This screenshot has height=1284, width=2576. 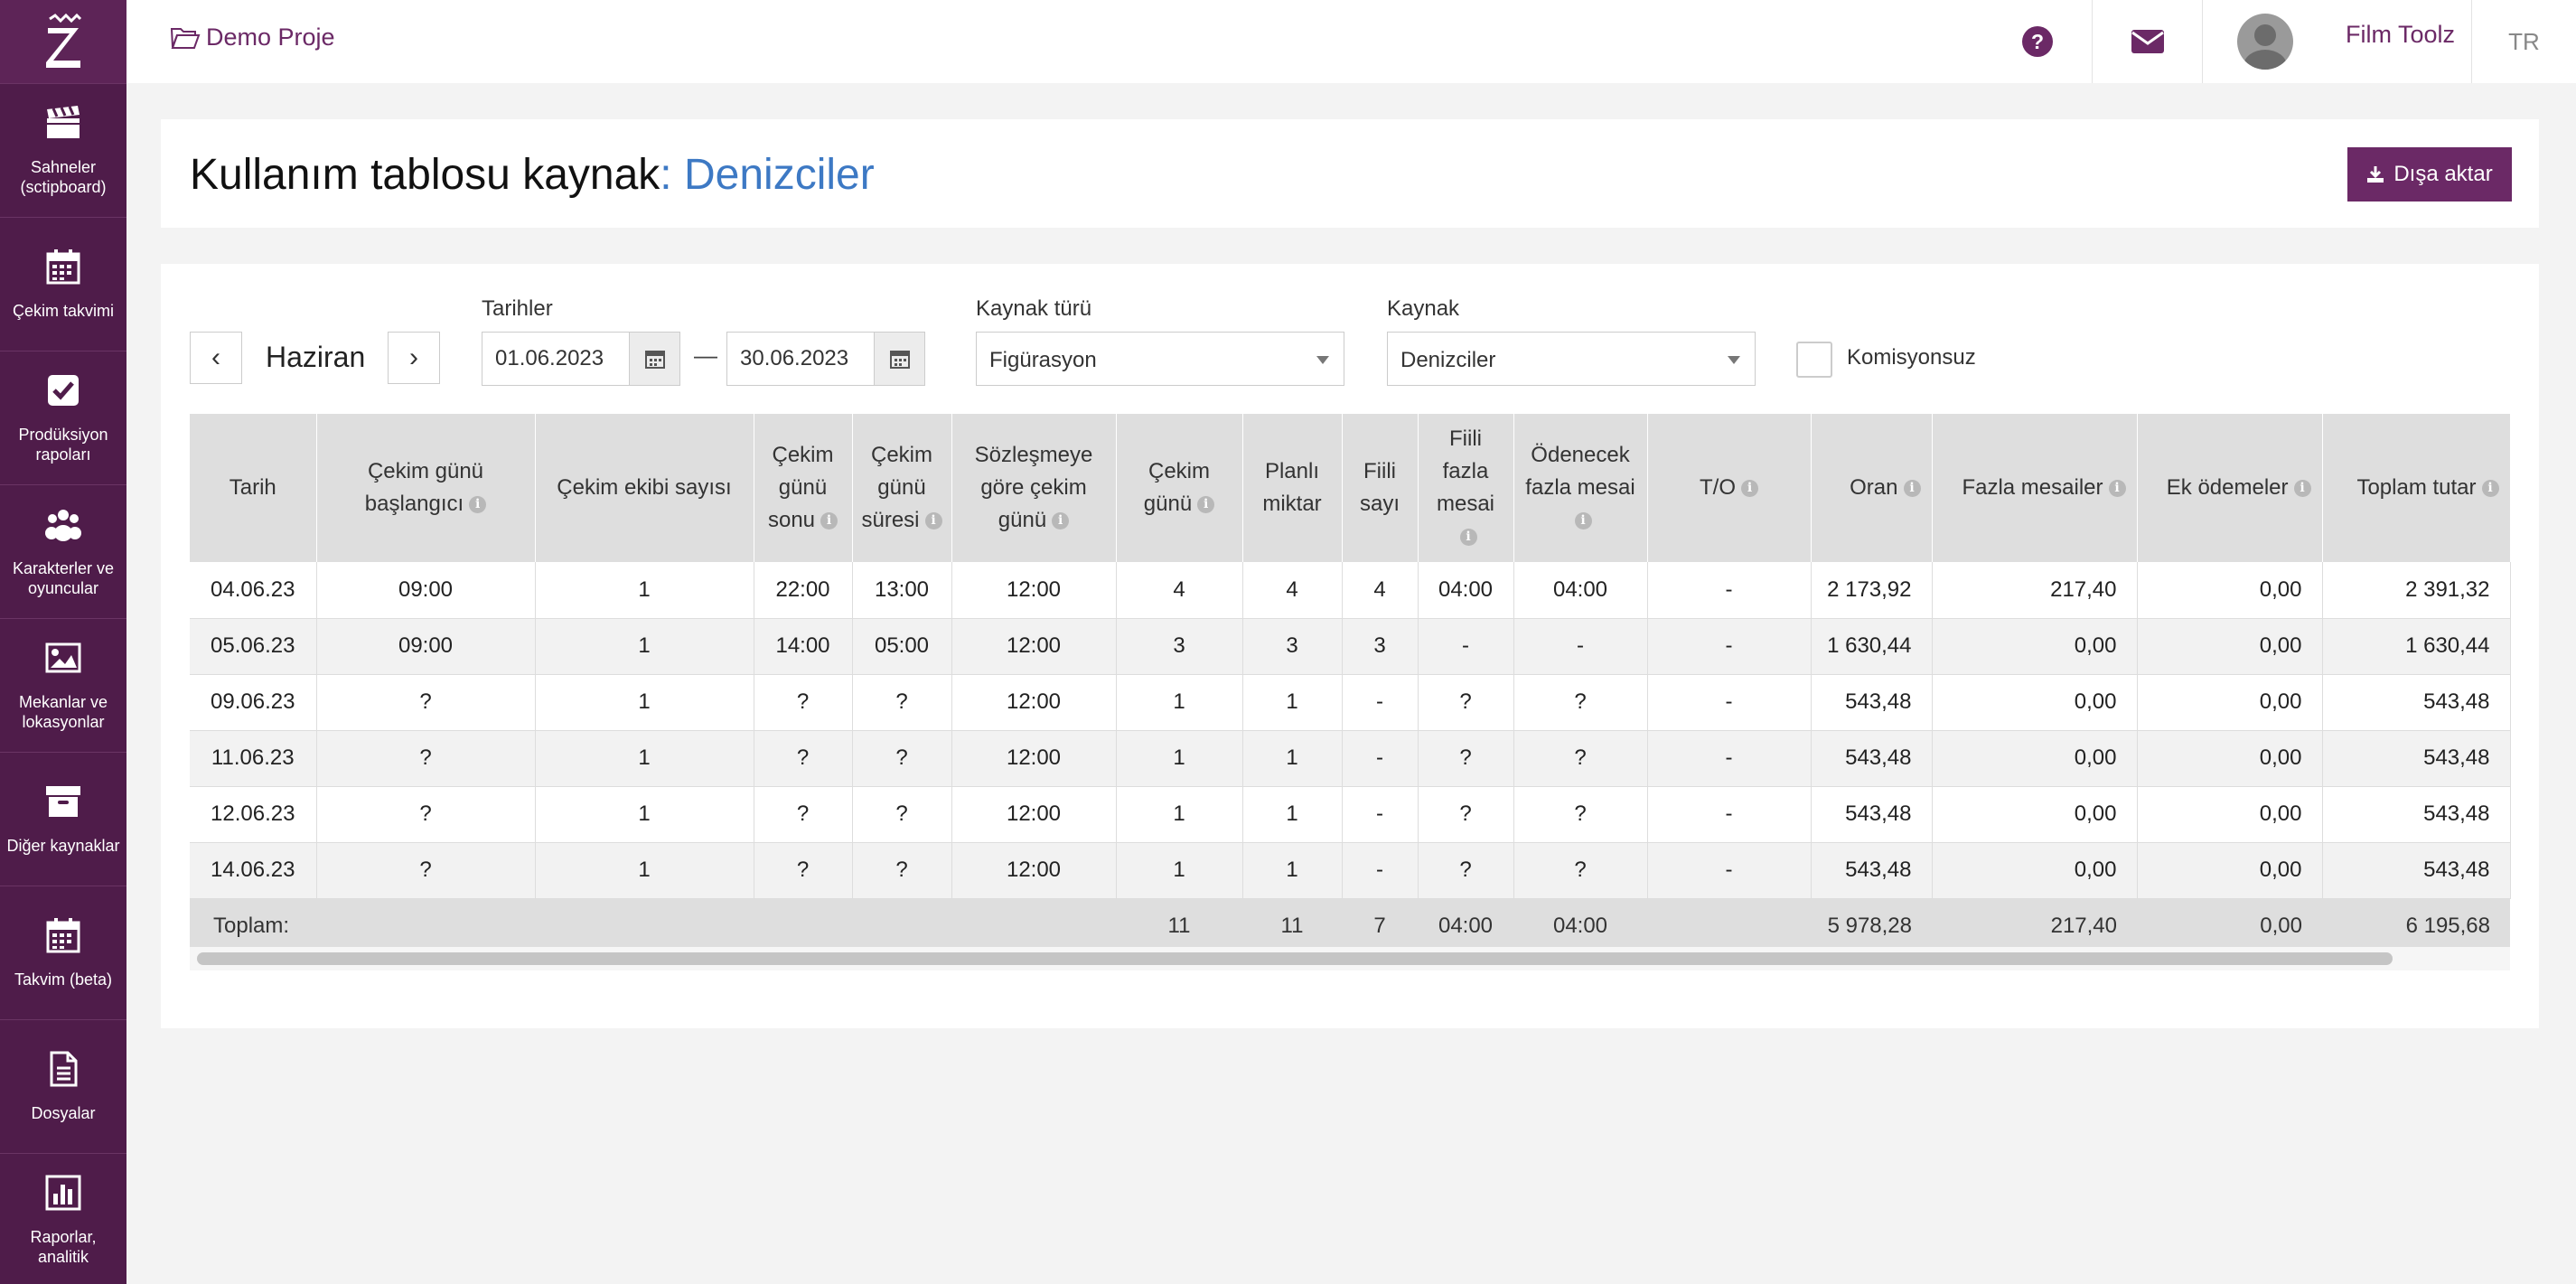 What do you see at coordinates (2265, 47) in the screenshot?
I see `user-silhouette-icon` at bounding box center [2265, 47].